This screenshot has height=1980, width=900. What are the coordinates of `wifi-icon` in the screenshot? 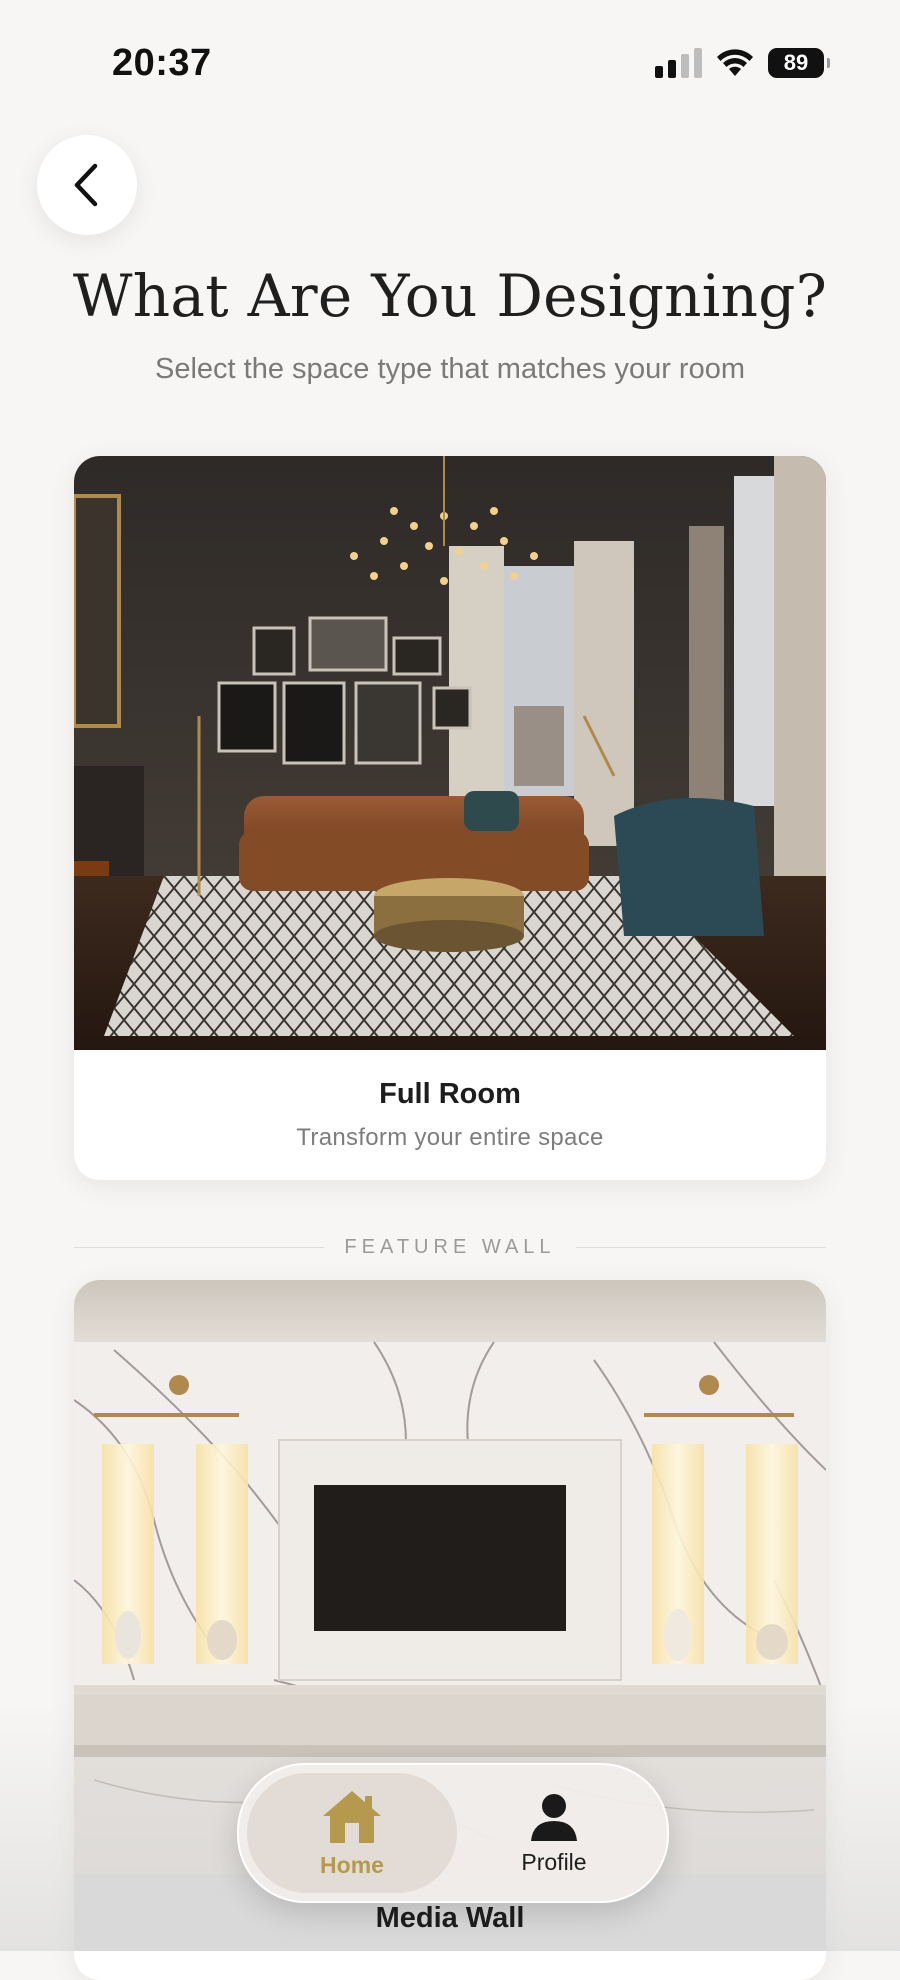 It's located at (735, 62).